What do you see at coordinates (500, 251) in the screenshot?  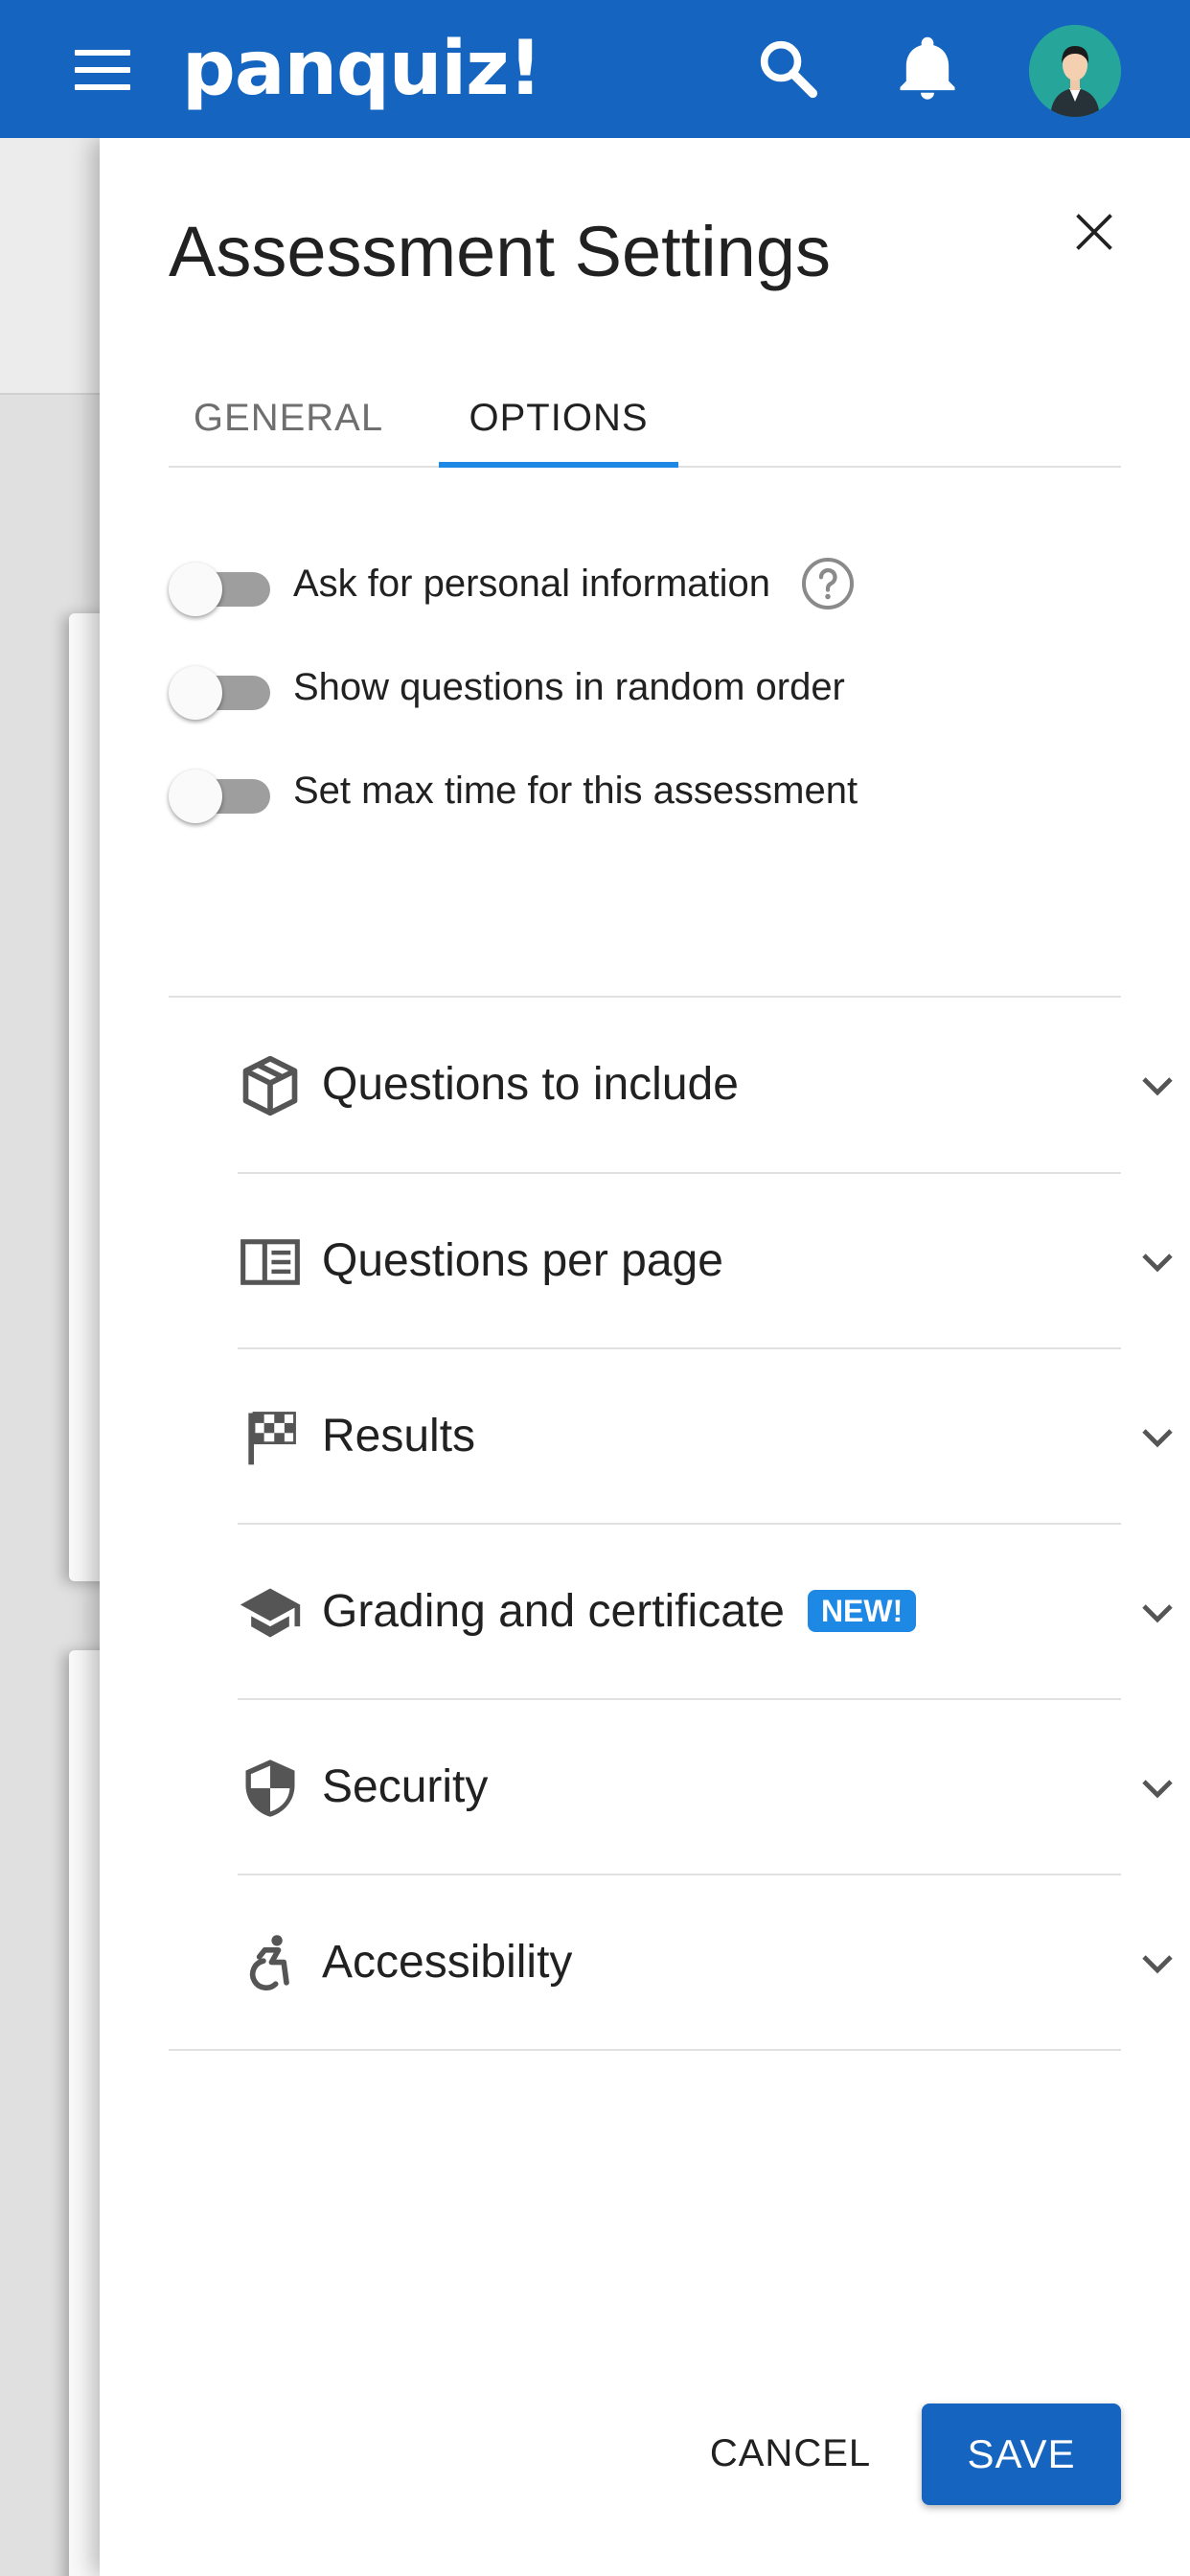 I see `drawer-title: Assessment Settings` at bounding box center [500, 251].